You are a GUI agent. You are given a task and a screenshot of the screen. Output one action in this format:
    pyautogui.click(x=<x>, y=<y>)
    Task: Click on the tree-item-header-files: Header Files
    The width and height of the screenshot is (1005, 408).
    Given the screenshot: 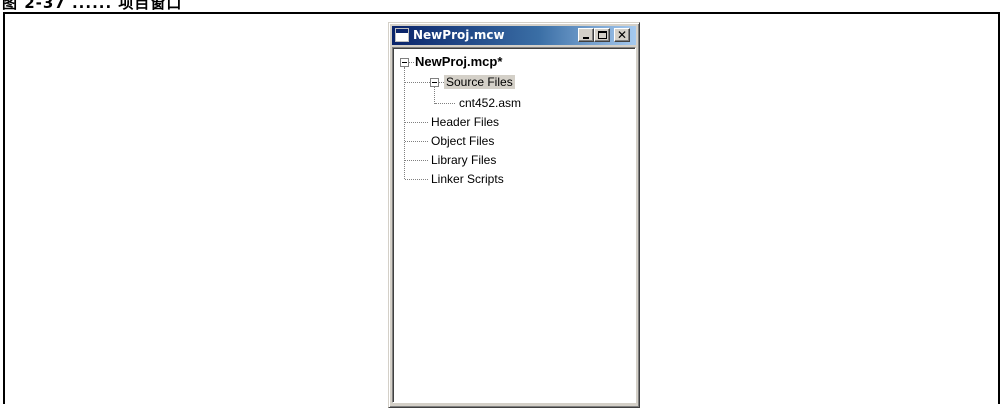 What is the action you would take?
    pyautogui.click(x=465, y=122)
    